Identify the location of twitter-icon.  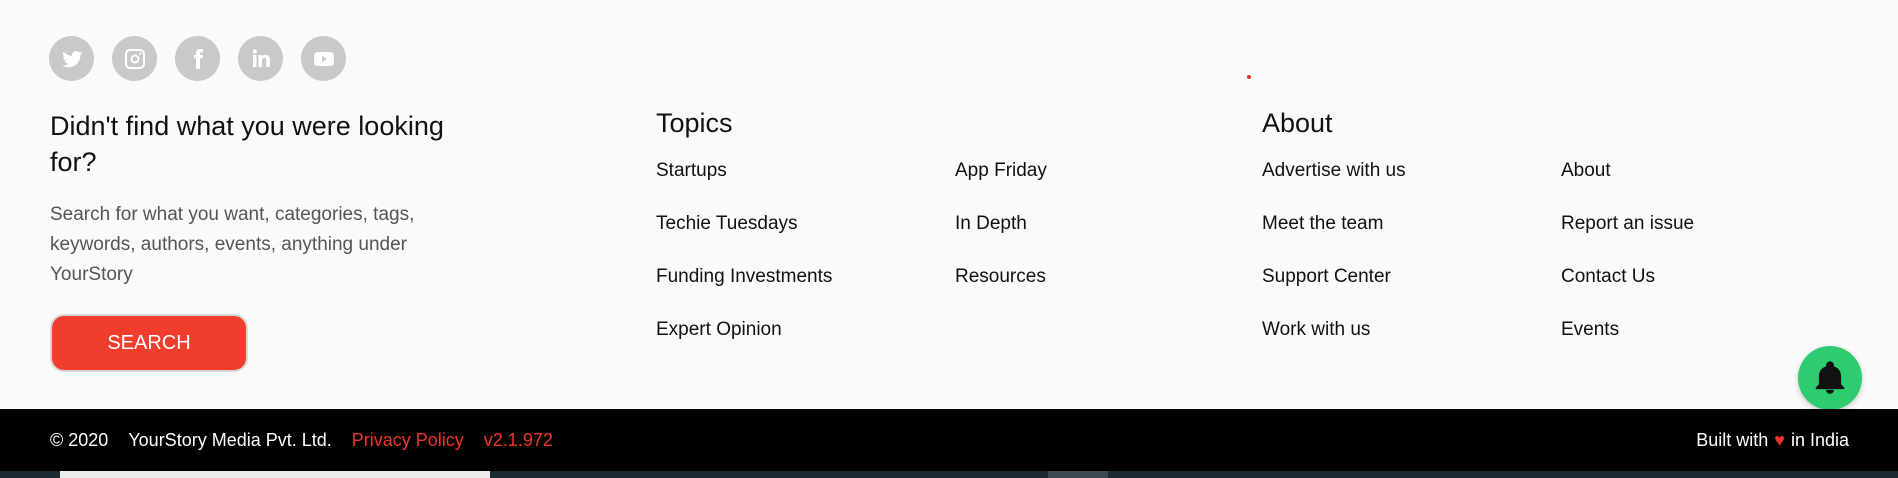
(71, 58).